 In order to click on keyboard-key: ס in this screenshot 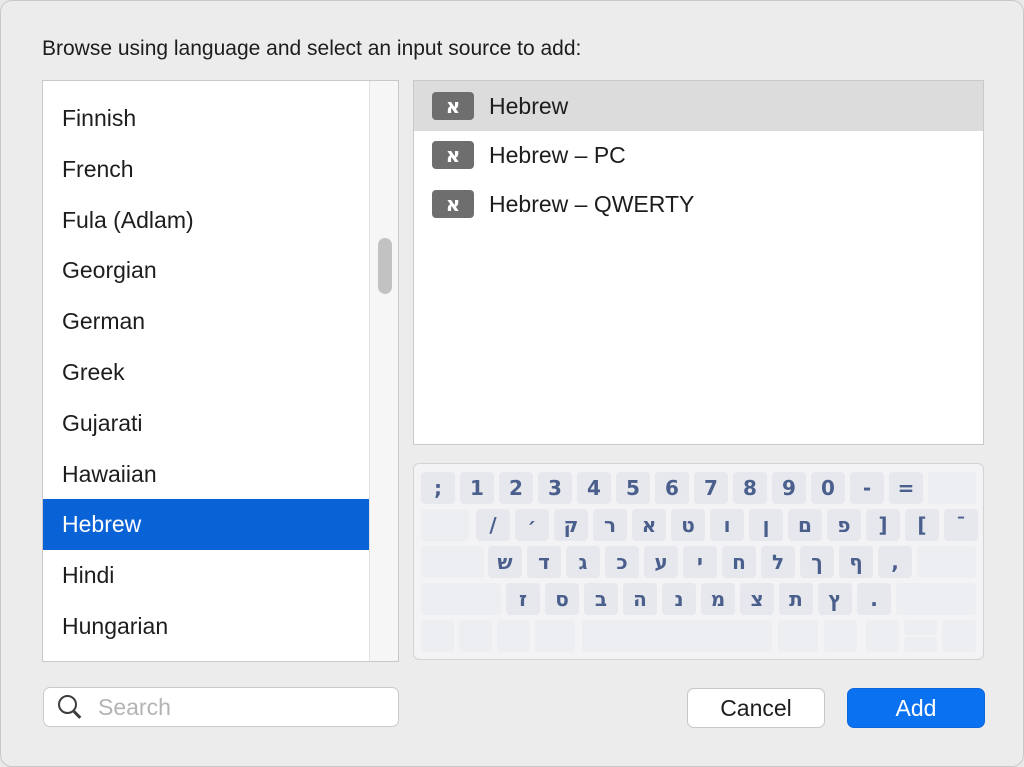, I will do `click(562, 599)`.